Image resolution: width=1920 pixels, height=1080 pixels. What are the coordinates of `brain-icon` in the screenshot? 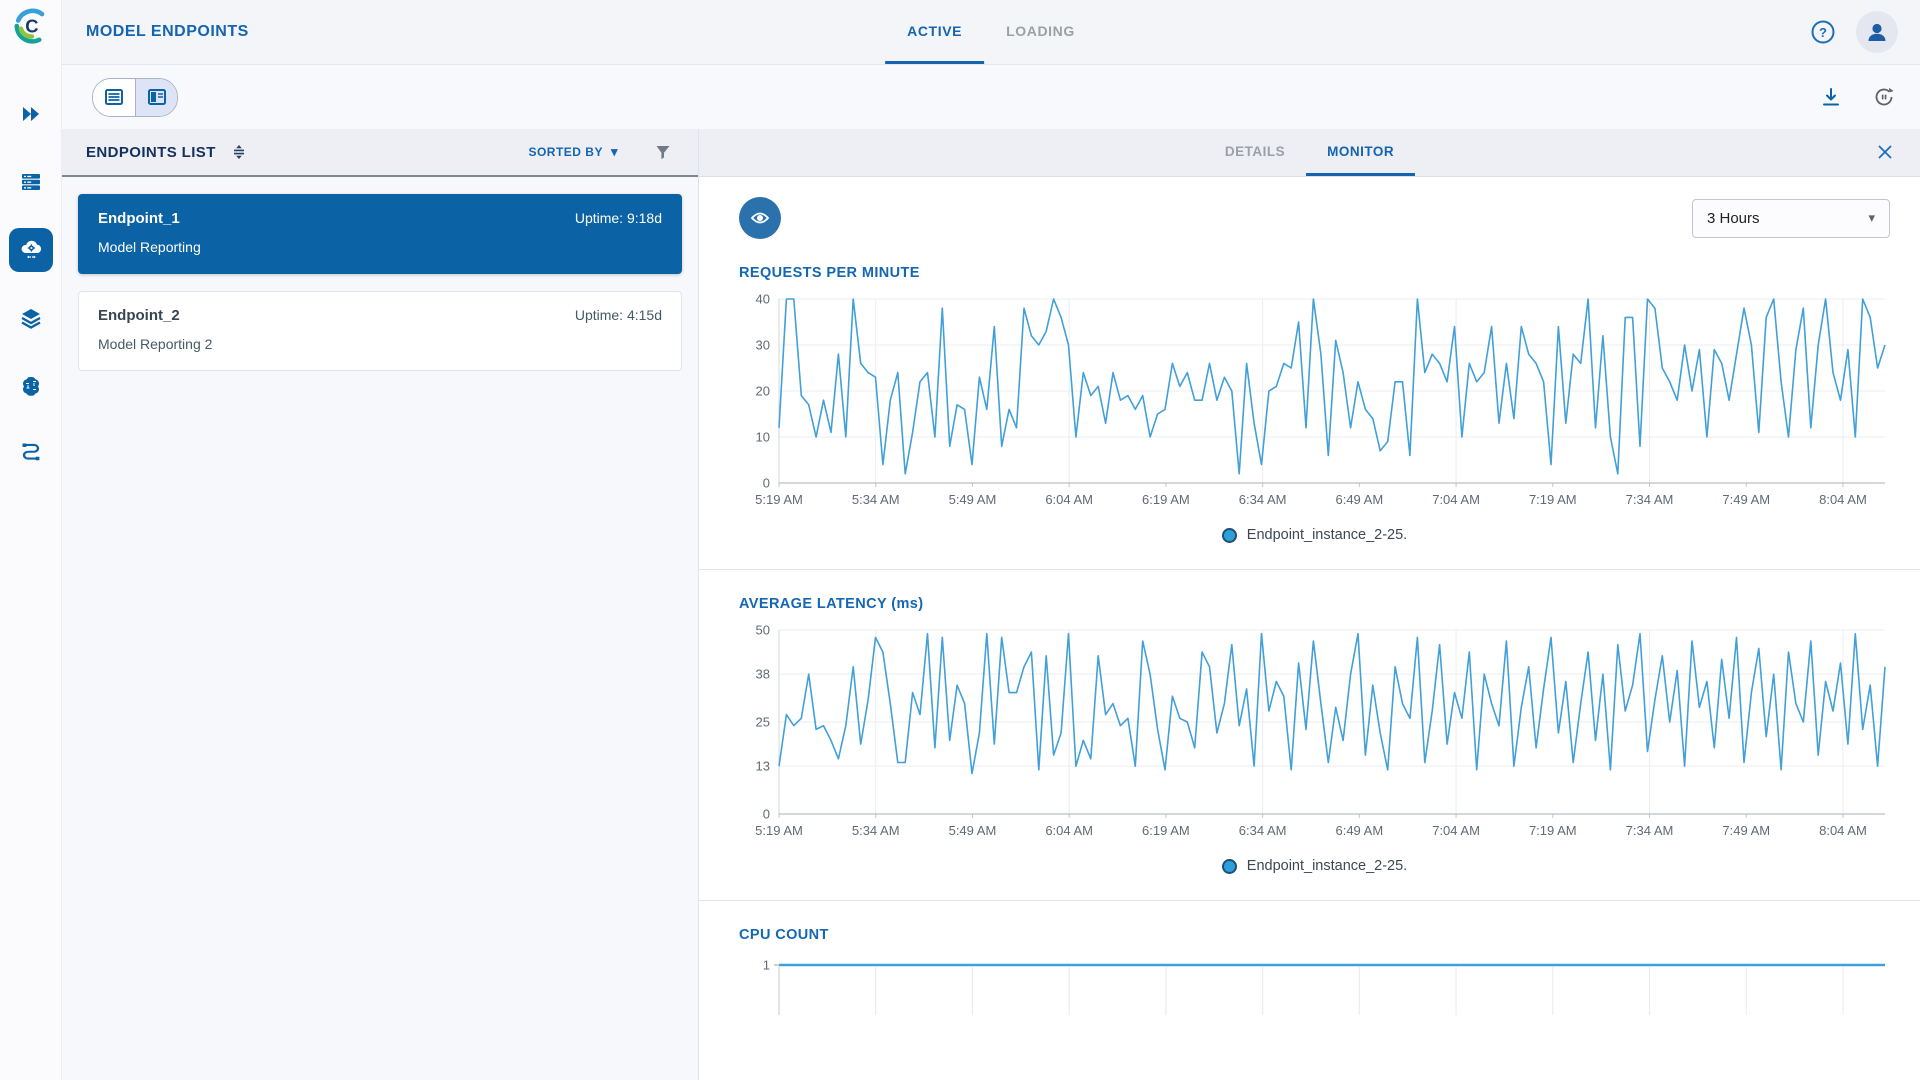 It's located at (30, 386).